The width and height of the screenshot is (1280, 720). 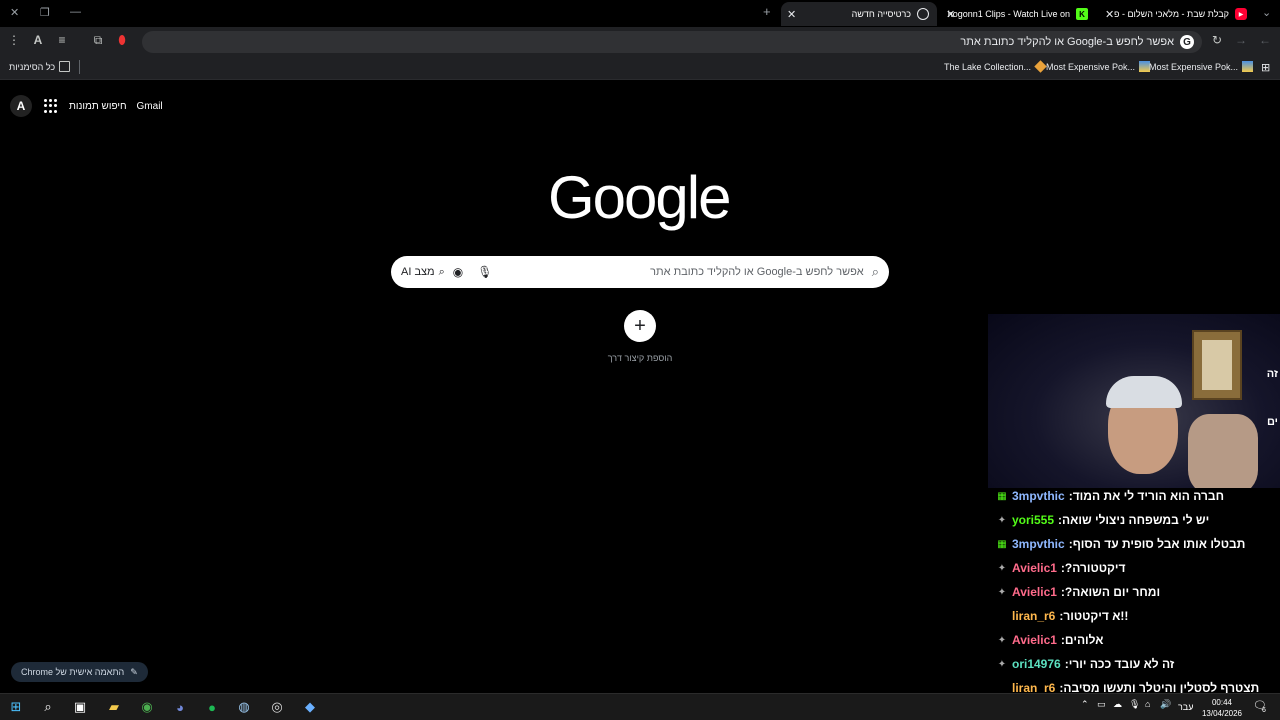 What do you see at coordinates (757, 272) in the screenshot?
I see `search-placeholder: אפשר לחפש ב-Google או להקליד כתובת אתר` at bounding box center [757, 272].